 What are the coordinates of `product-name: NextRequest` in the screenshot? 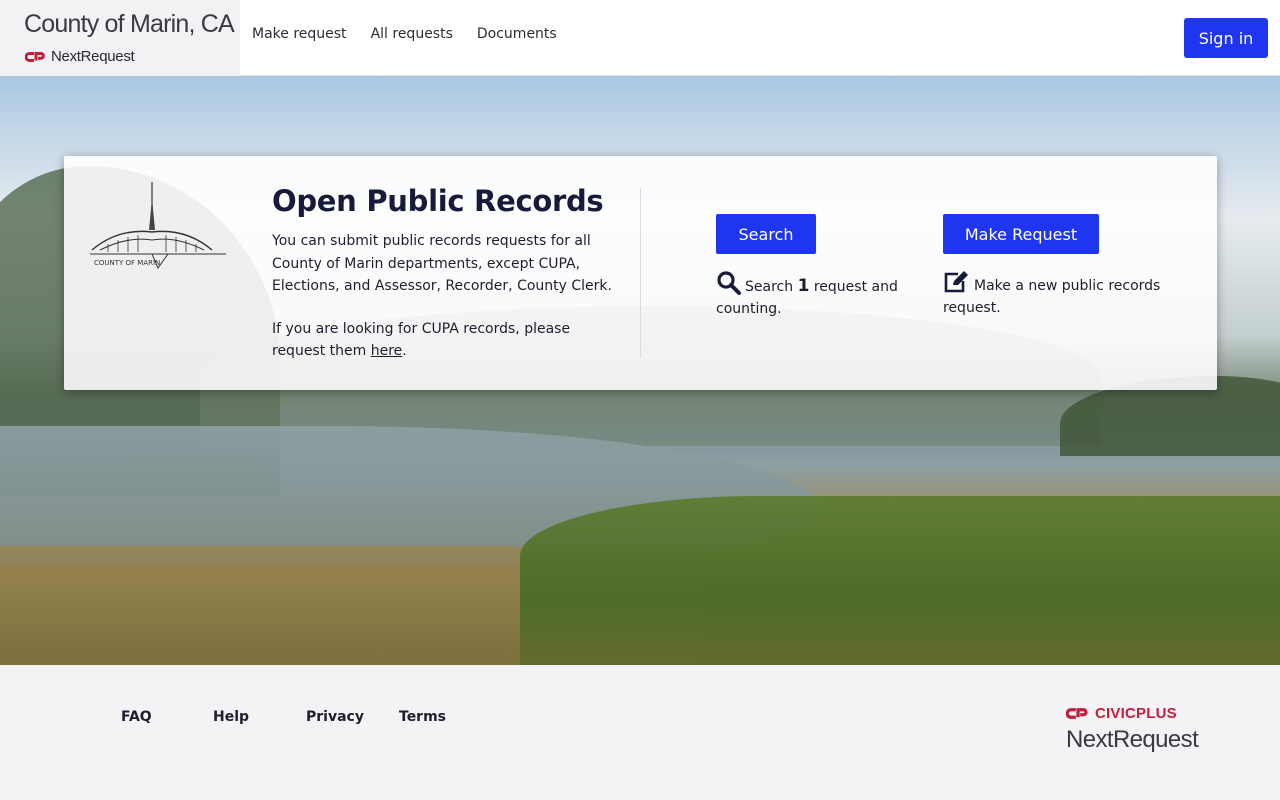 It's located at (93, 56).